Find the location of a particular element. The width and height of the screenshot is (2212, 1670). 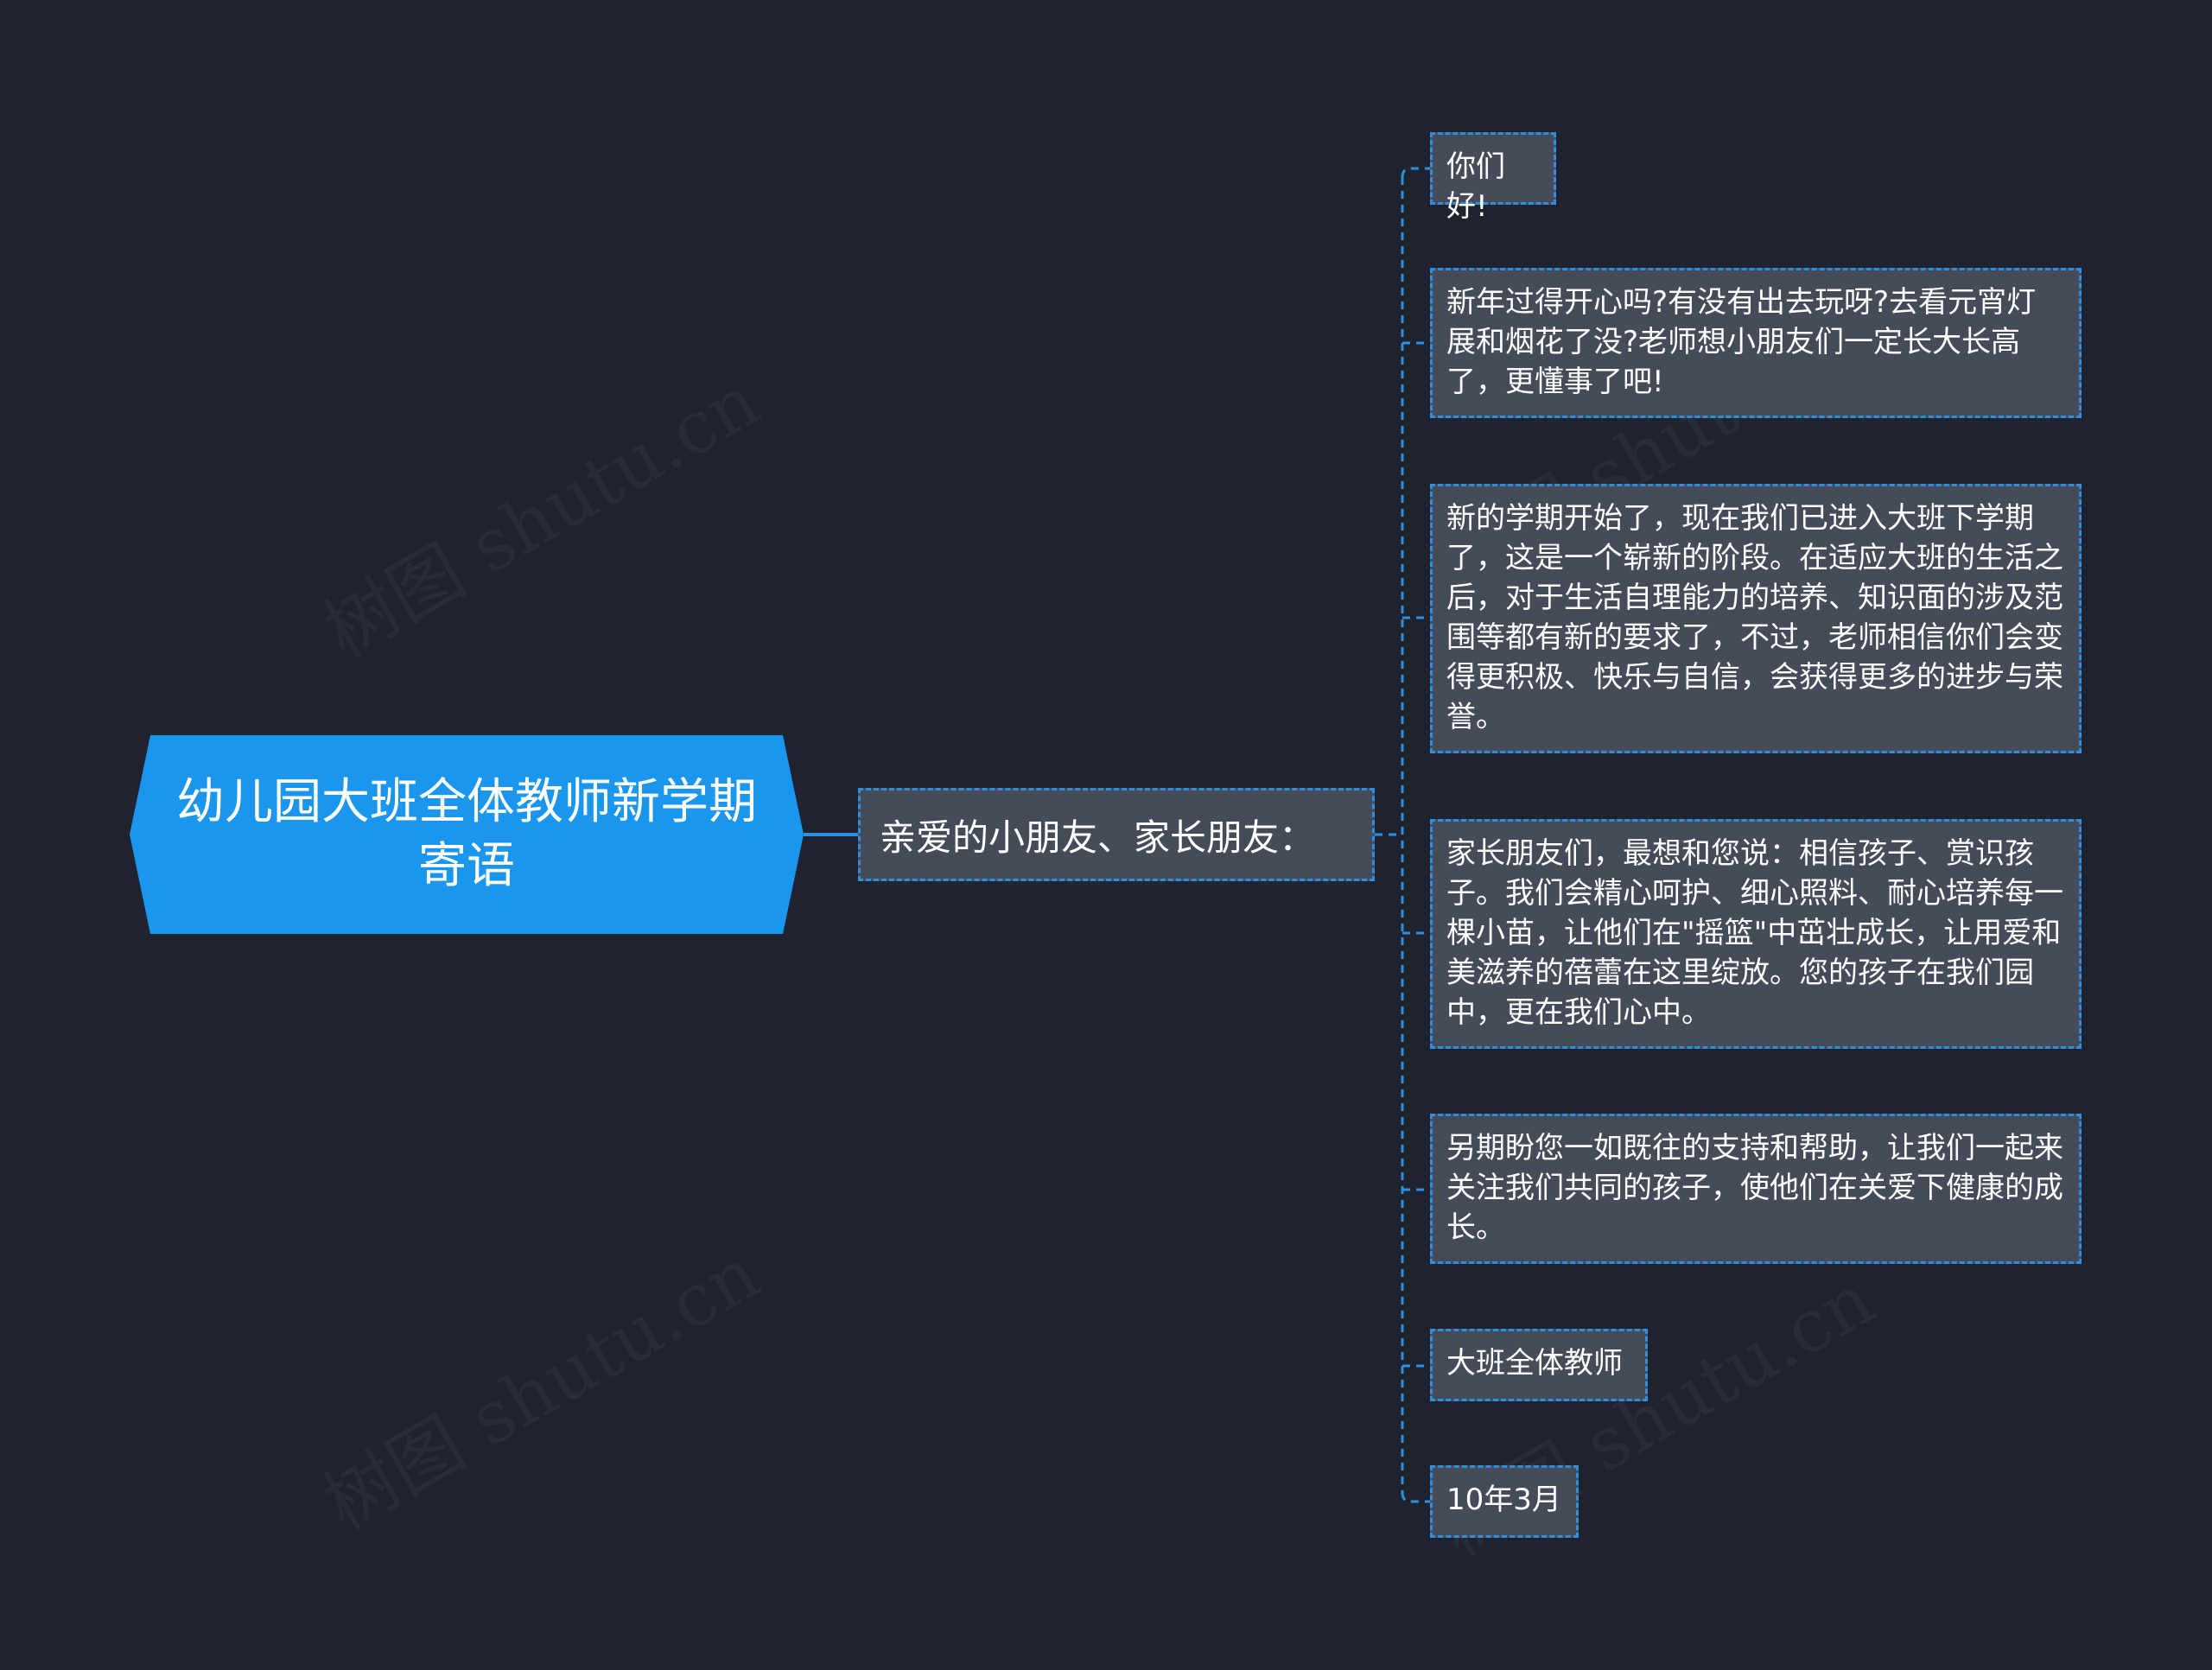

leaf-node-greeting: 你们好! is located at coordinates (1493, 178).